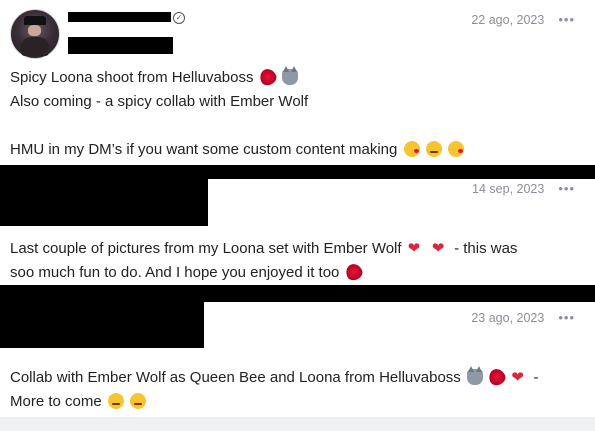 Image resolution: width=595 pixels, height=431 pixels. Describe the element at coordinates (120, 45) in the screenshot. I see `redacted-handle` at that location.